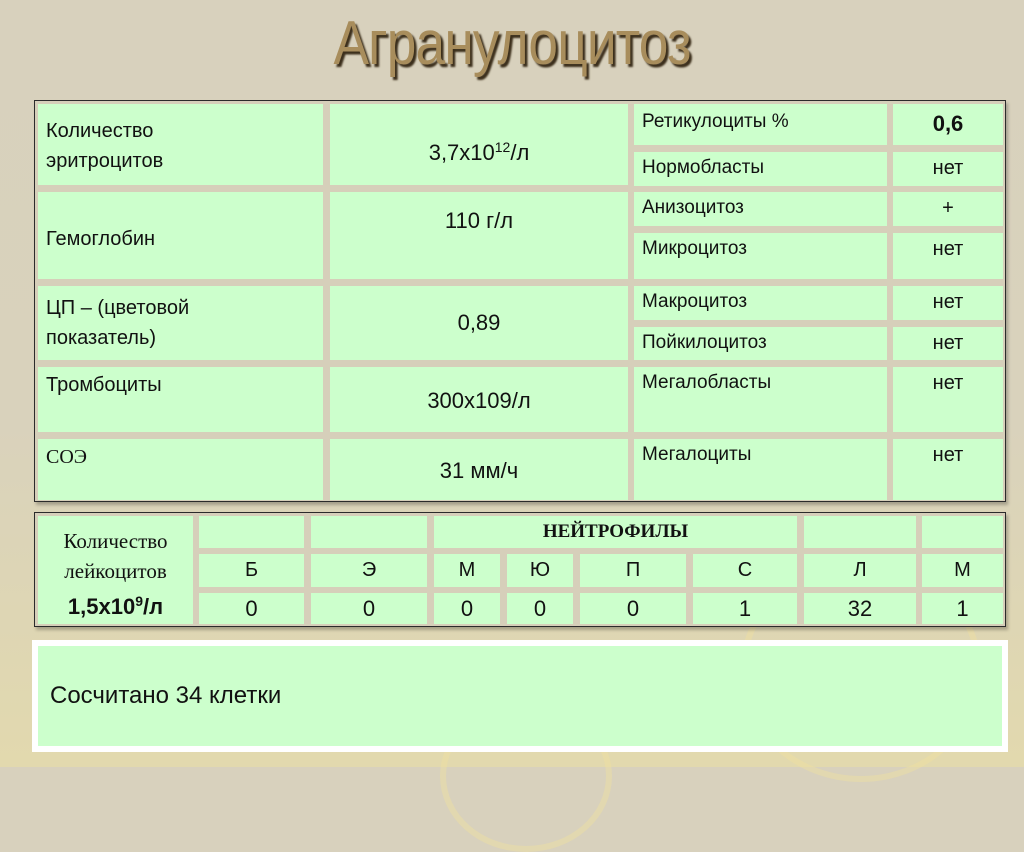  Describe the element at coordinates (704, 342) in the screenshot. I see `label-text: Пойкилоцитоз` at that location.